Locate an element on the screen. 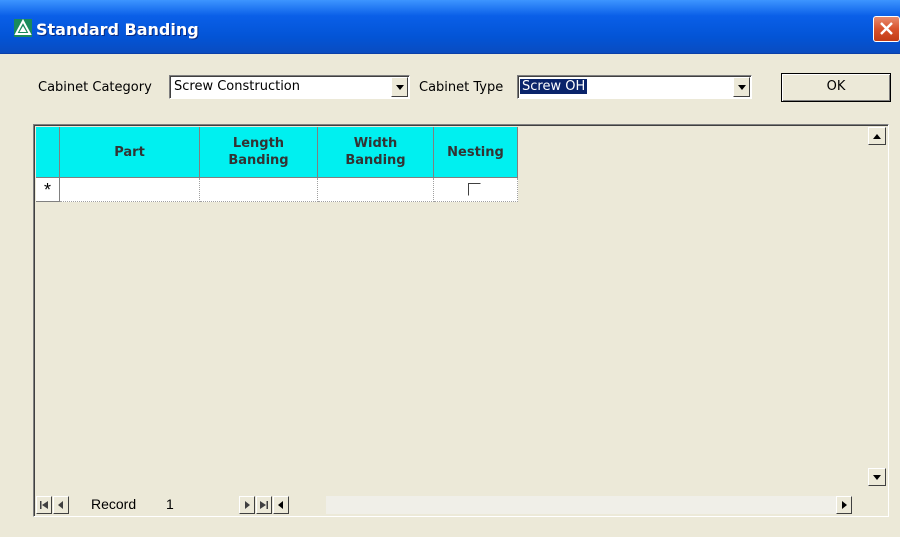 This screenshot has height=537, width=900. window-title: Standard Banding is located at coordinates (117, 29).